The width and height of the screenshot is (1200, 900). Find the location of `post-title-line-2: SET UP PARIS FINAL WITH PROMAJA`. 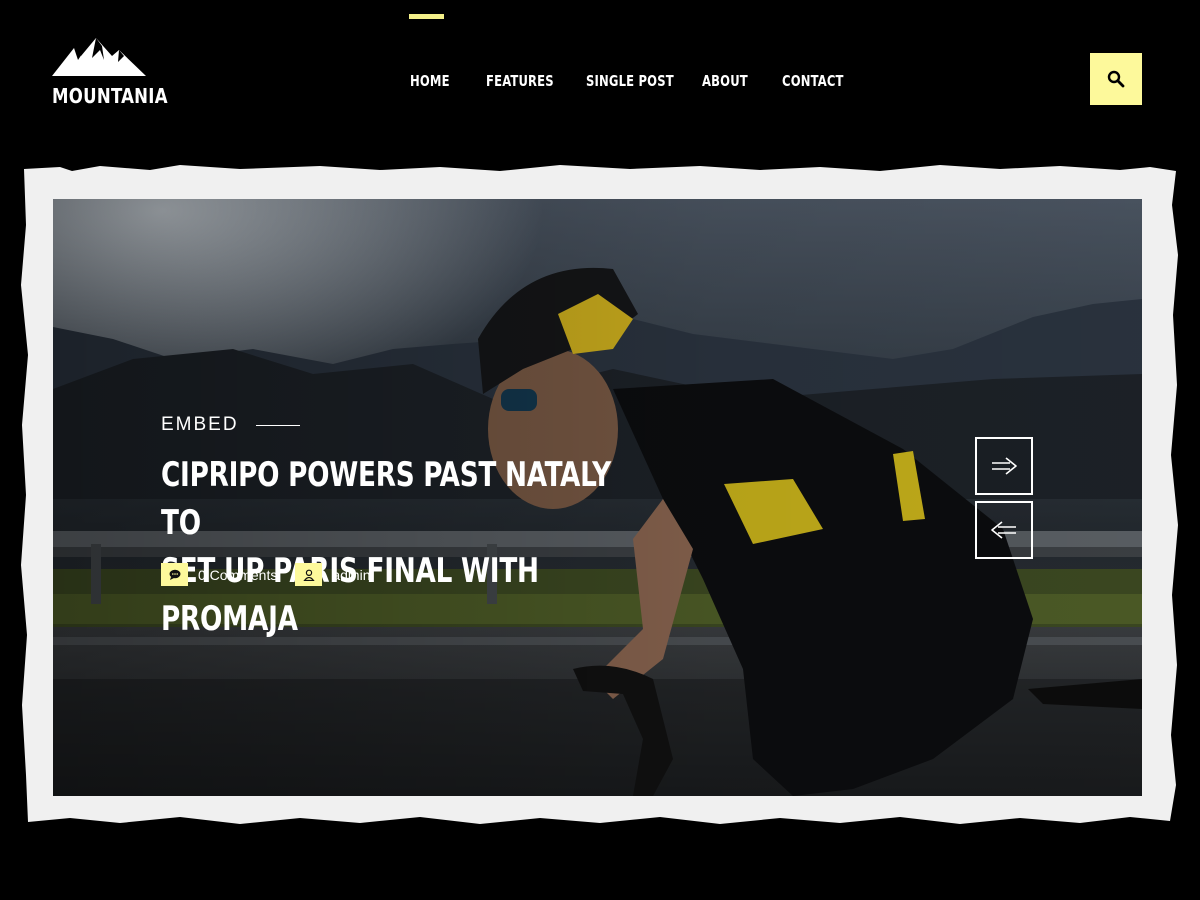

post-title-line-2: SET UP PARIS FINAL WITH PROMAJA is located at coordinates (350, 595).